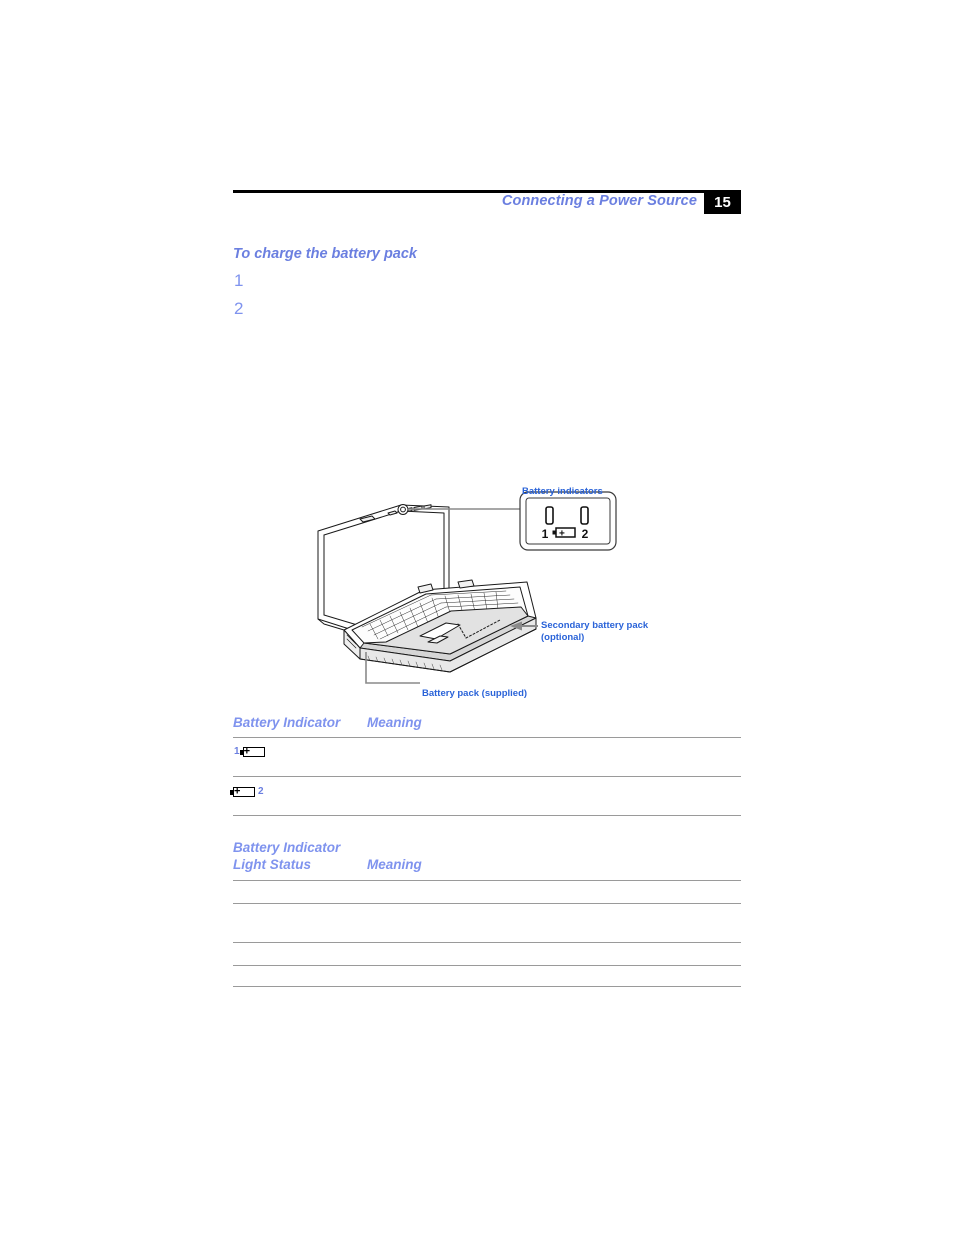  Describe the element at coordinates (272, 864) in the screenshot. I see `table-two-header-line2: Light Status` at that location.